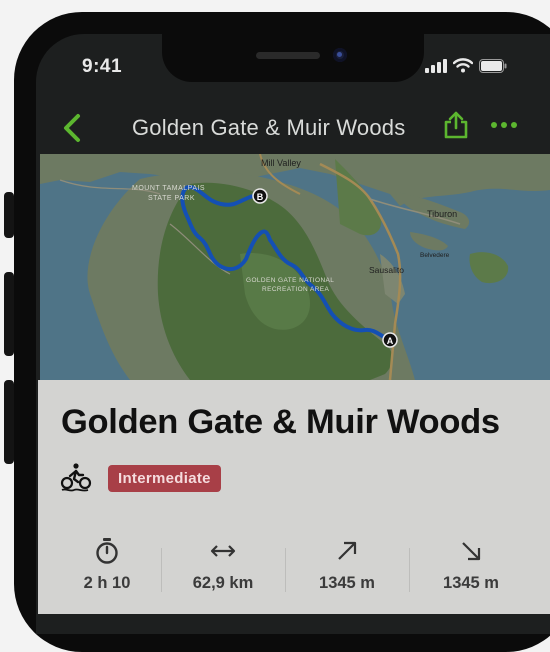 This screenshot has height=652, width=550. Describe the element at coordinates (390, 341) in the screenshot. I see `start-marker-label: A` at that location.